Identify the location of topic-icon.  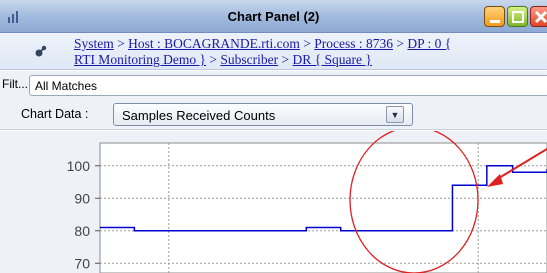
(41, 51).